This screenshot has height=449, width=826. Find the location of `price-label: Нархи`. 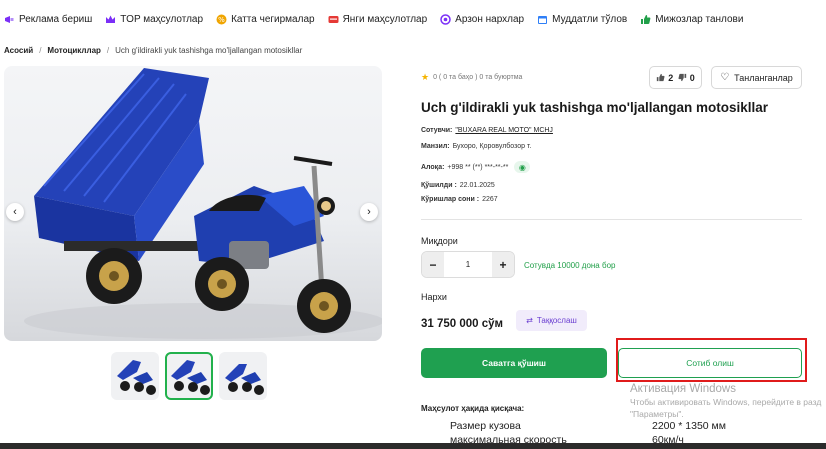

price-label: Нархи is located at coordinates (434, 297).